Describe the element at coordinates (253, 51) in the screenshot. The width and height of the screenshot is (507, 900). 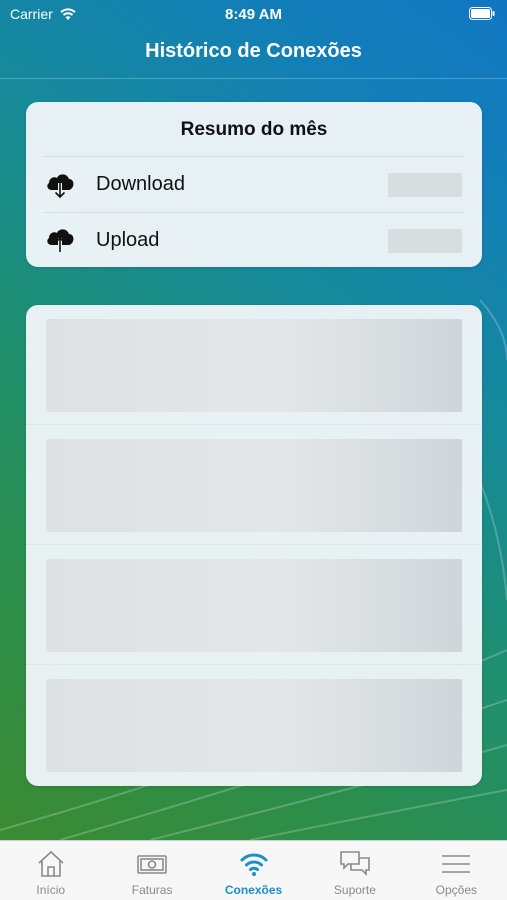
I see `page-title: Histórico de Conexões` at that location.